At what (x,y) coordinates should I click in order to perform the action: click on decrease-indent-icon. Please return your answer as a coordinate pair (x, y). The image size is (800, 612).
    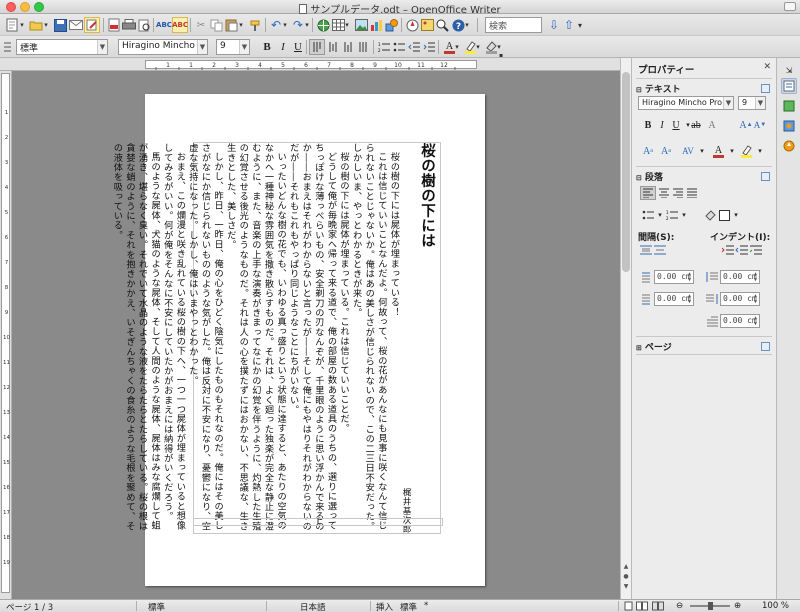
    Looking at the image, I should click on (414, 47).